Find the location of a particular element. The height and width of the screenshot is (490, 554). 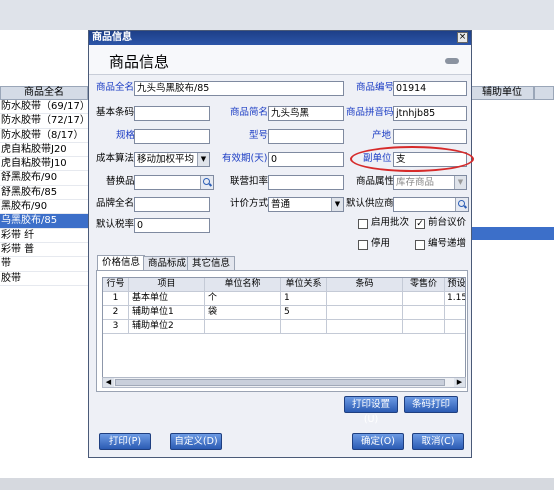

label-code: 商品编号 is located at coordinates (375, 87).